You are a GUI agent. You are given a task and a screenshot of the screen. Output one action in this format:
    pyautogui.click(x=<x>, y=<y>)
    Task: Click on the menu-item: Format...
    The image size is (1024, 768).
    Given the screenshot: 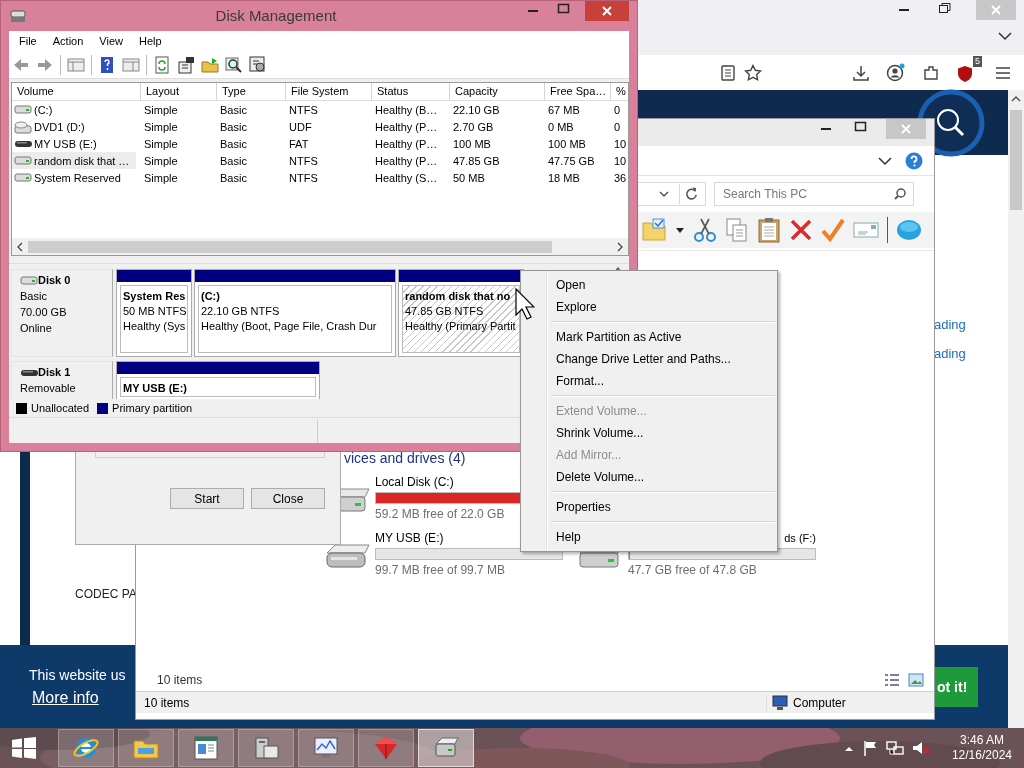 What is the action you would take?
    pyautogui.click(x=649, y=381)
    